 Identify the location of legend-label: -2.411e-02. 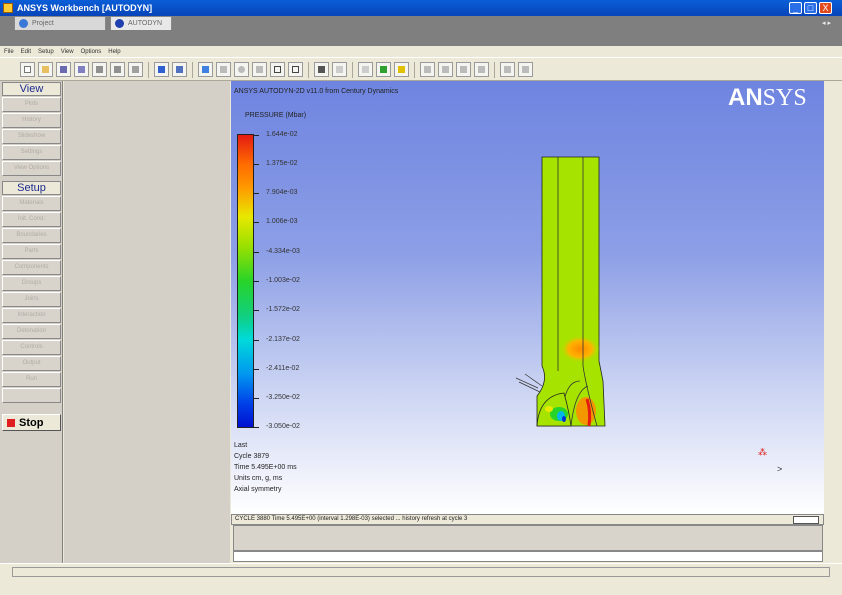
(283, 368).